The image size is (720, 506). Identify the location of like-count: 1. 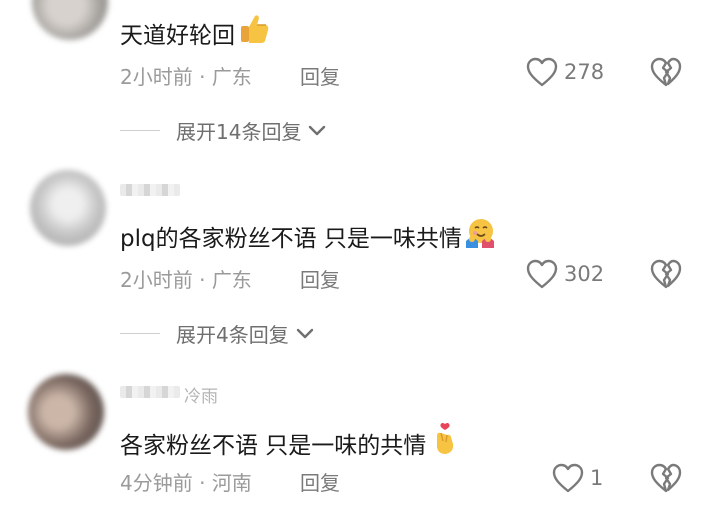
(597, 478).